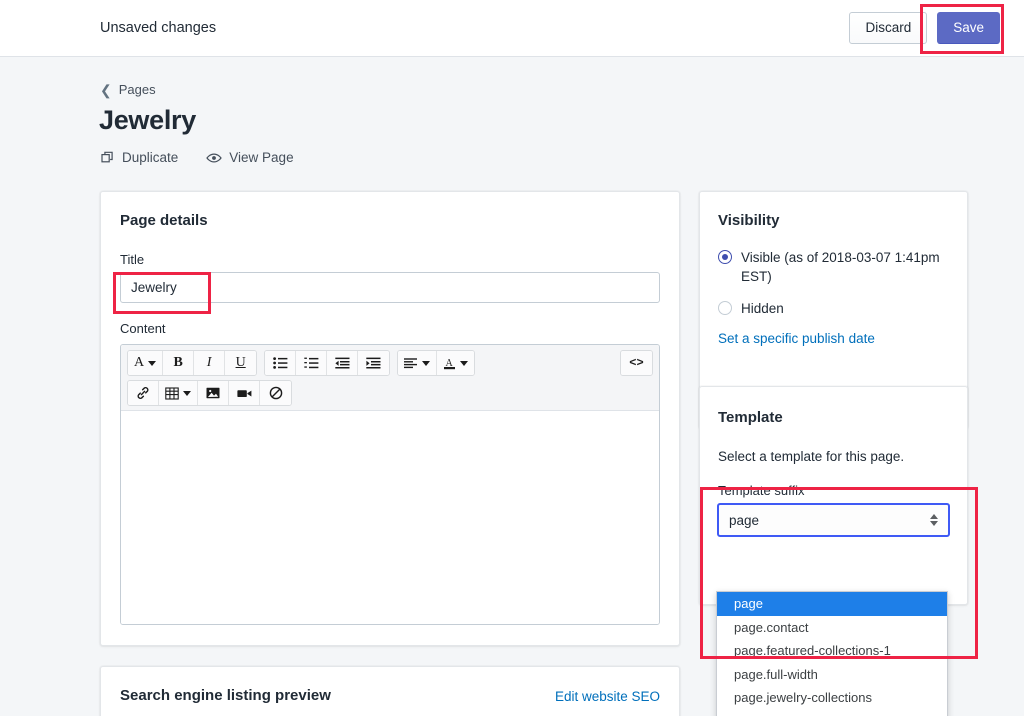 This screenshot has height=716, width=1024. I want to click on view-page-label: View Page, so click(261, 157).